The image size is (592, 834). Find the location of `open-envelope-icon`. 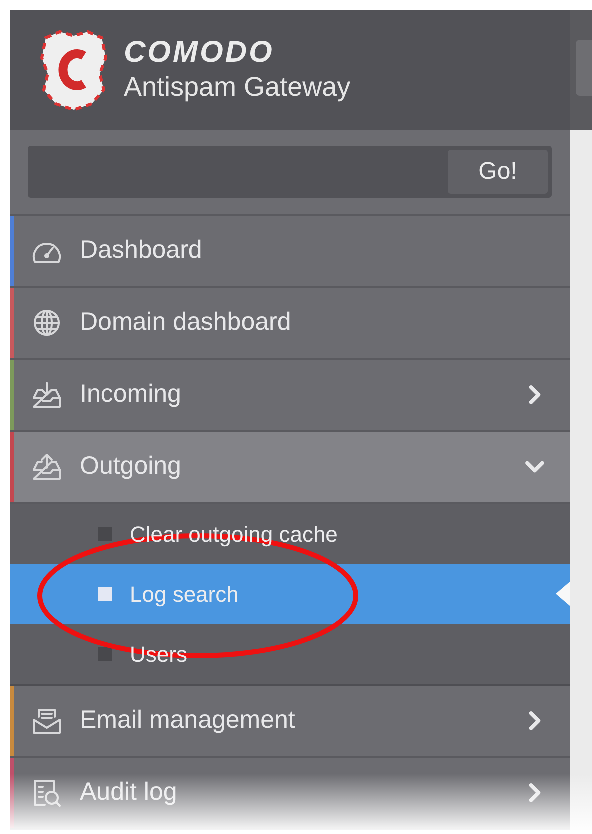

open-envelope-icon is located at coordinates (47, 721).